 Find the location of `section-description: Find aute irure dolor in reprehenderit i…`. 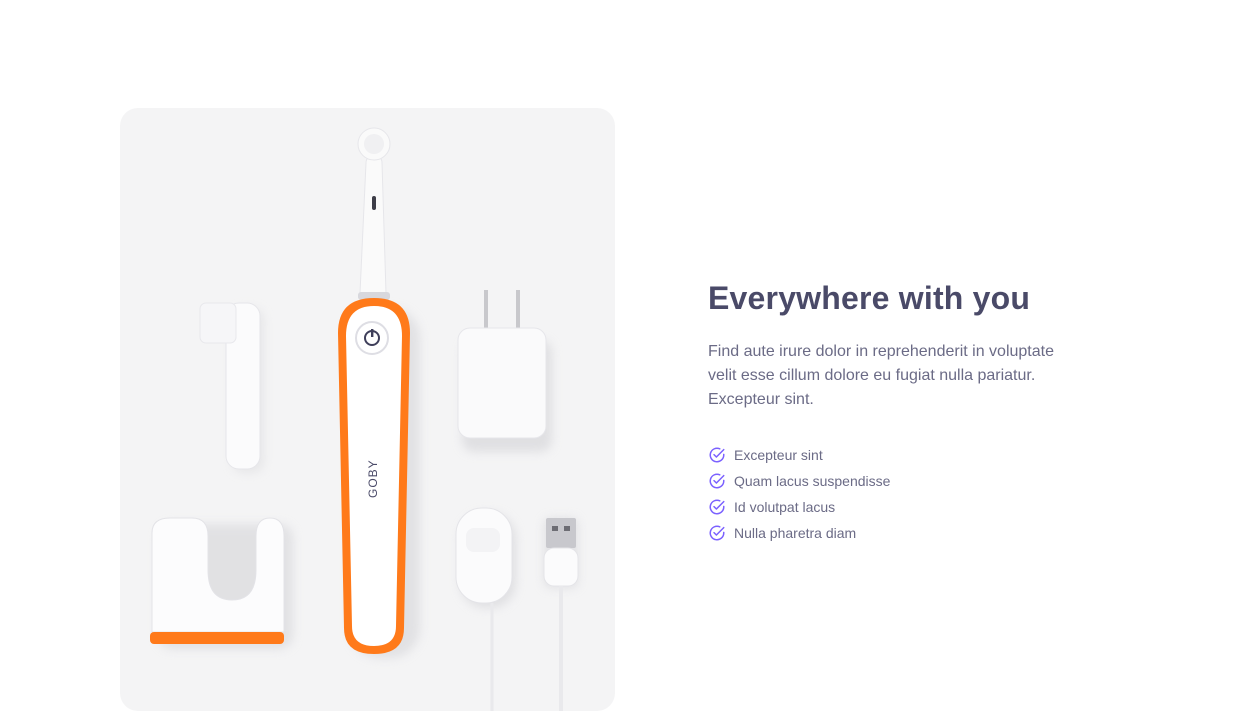

section-description: Find aute irure dolor in reprehenderit i… is located at coordinates (881, 375).